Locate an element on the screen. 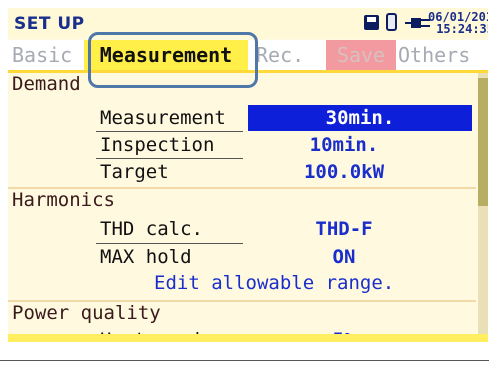 The image size is (489, 370). row-label-measurement: Measurement is located at coordinates (163, 118).